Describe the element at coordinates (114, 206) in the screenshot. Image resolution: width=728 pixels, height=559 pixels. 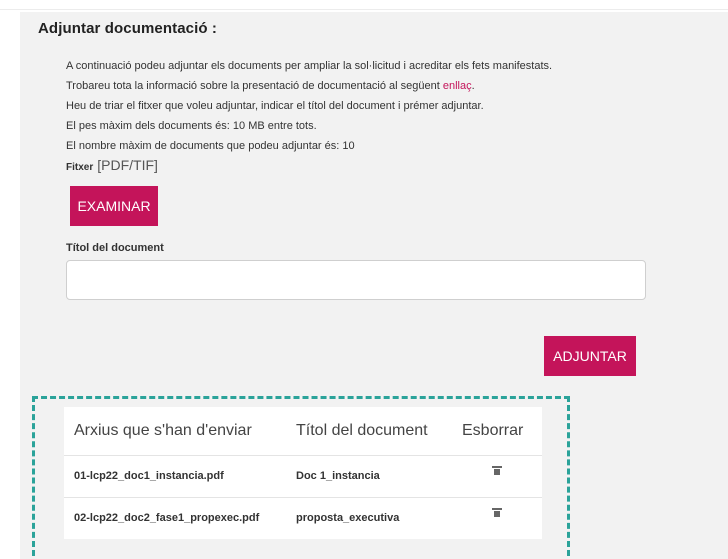
I see `browse-button: EXAMINAR` at that location.